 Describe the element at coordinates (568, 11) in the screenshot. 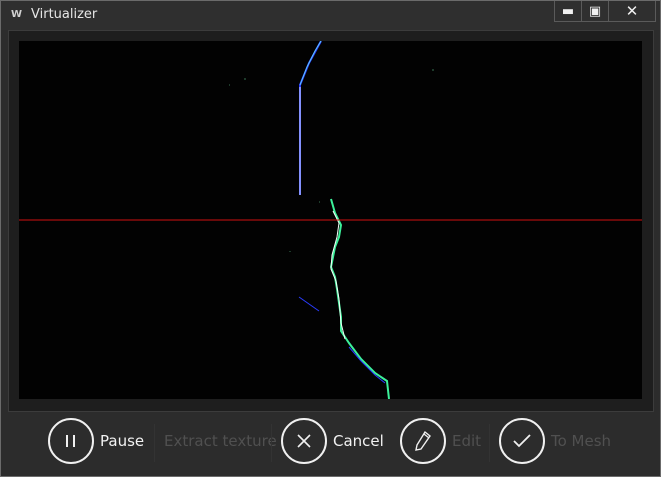

I see `minimize-button: ▬` at that location.